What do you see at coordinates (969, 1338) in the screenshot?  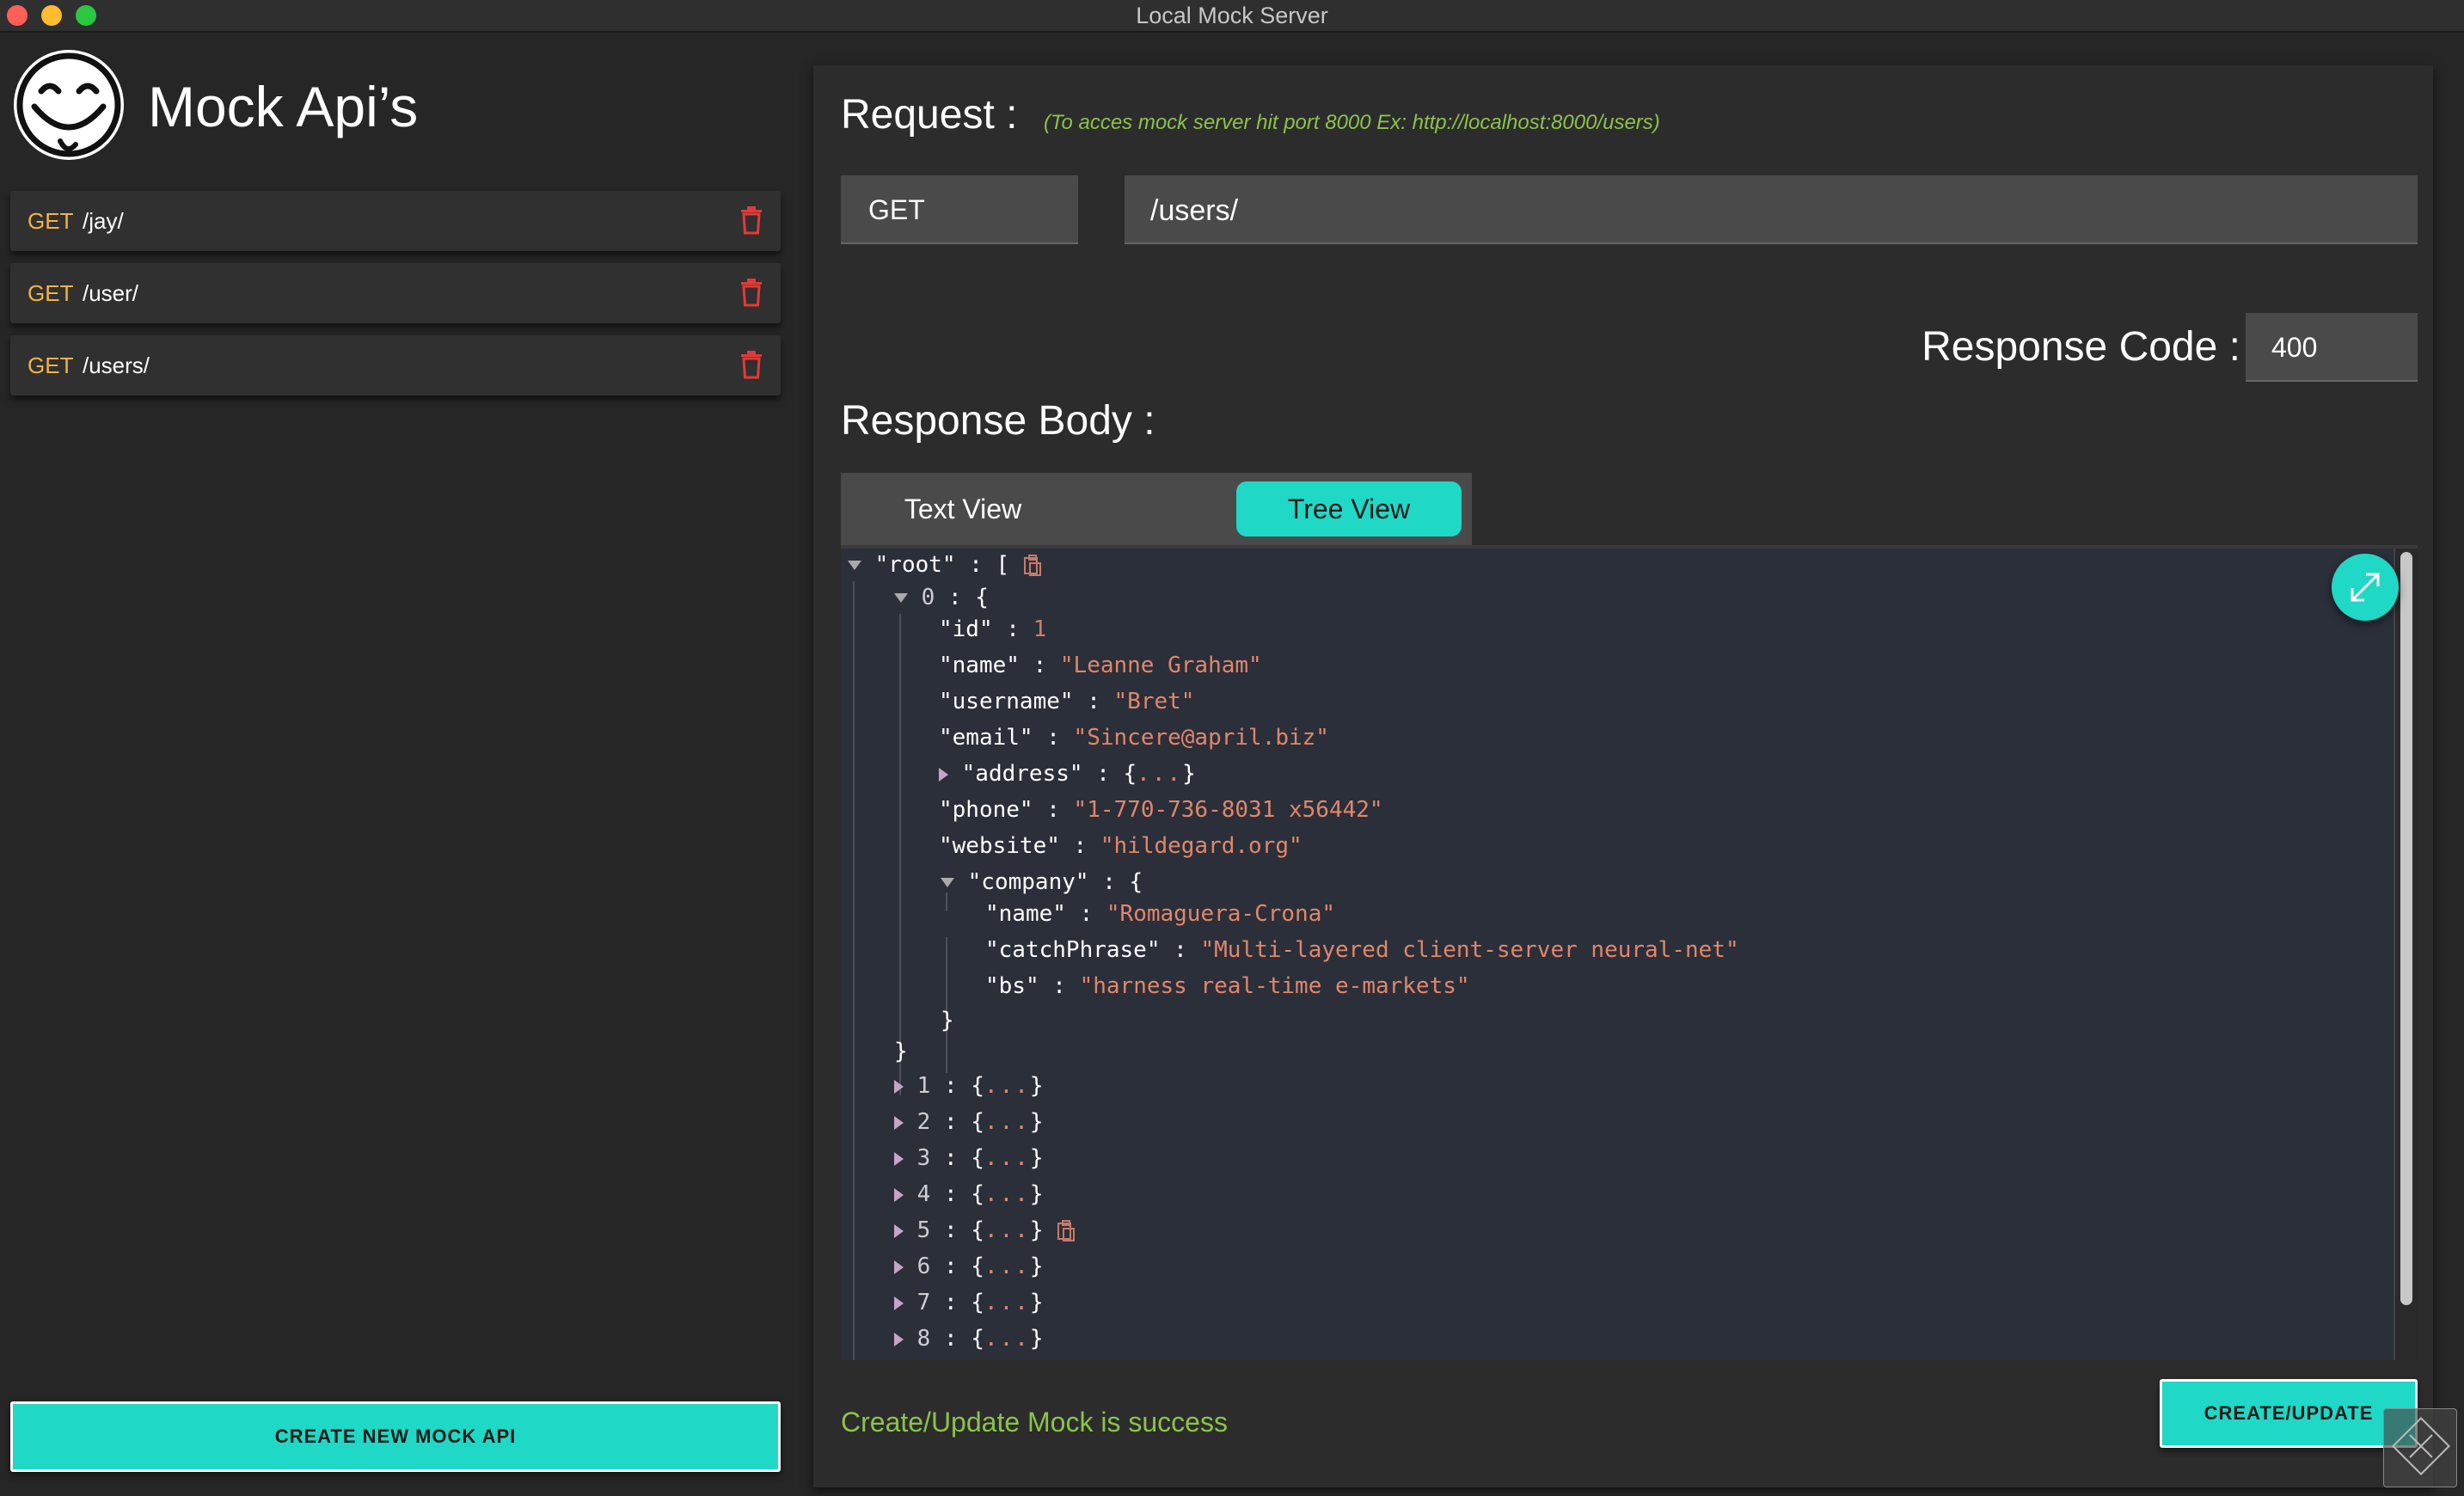 I see `tree-row-item: 8 : {...}` at bounding box center [969, 1338].